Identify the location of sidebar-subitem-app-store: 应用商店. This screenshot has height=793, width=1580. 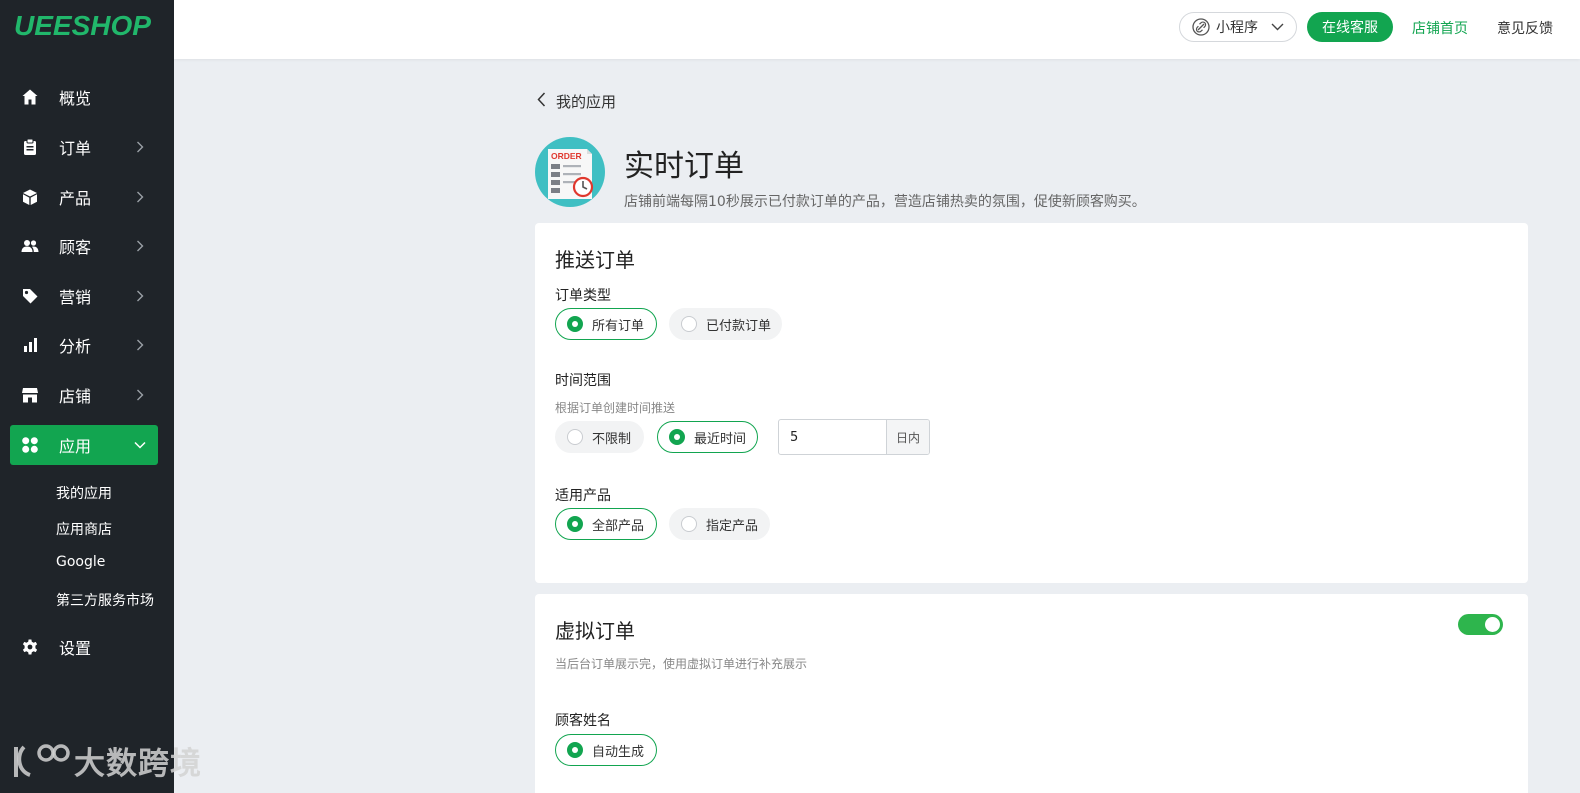
(84, 529).